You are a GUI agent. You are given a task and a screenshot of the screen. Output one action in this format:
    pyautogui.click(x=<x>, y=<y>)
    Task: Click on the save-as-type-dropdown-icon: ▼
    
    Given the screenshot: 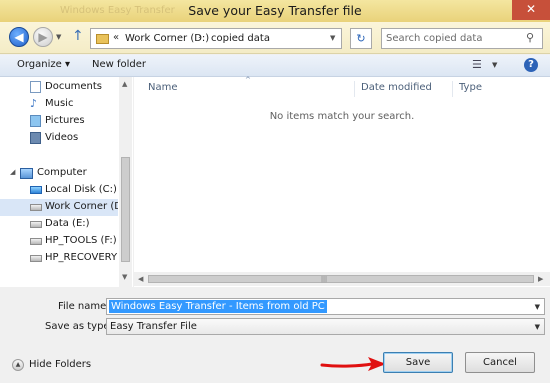 What is the action you would take?
    pyautogui.click(x=537, y=327)
    